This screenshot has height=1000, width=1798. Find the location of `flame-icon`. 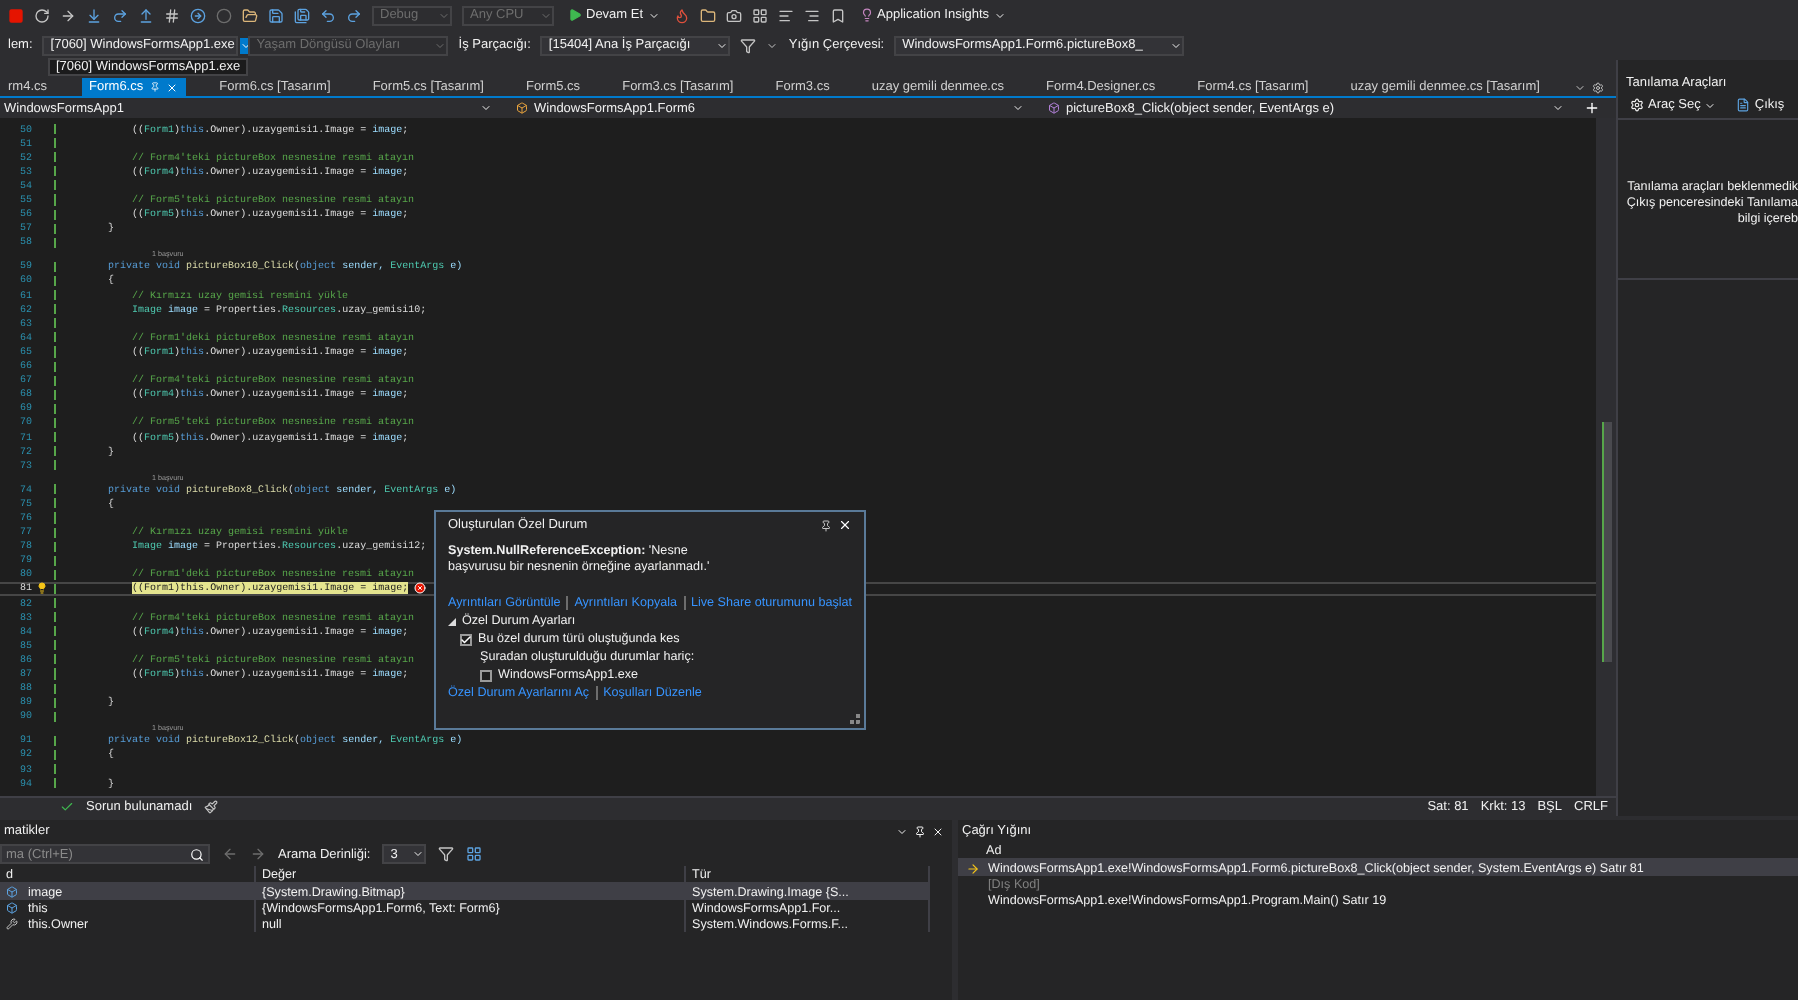

flame-icon is located at coordinates (681, 15).